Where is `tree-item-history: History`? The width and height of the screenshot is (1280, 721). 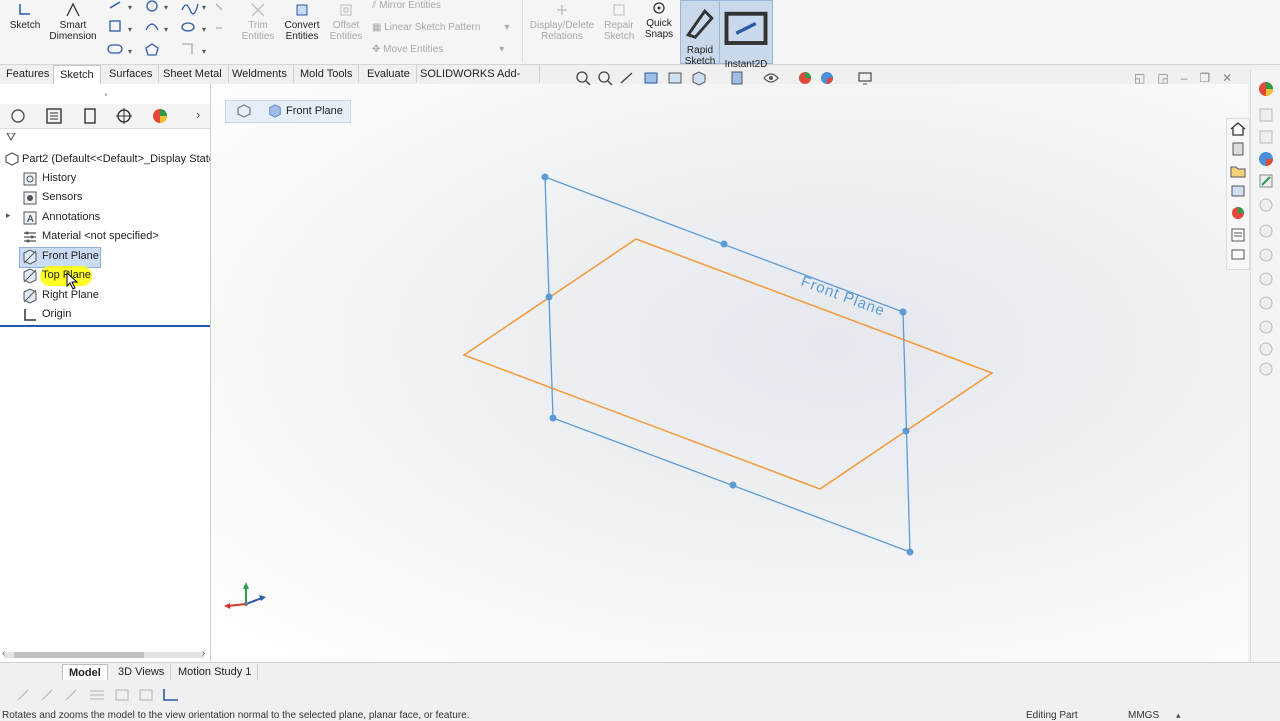 tree-item-history: History is located at coordinates (59, 178).